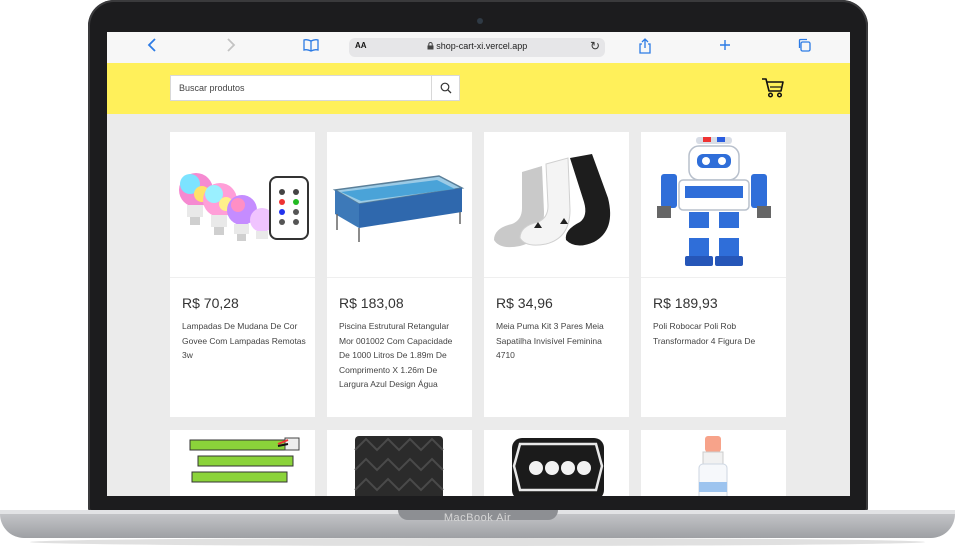 The height and width of the screenshot is (549, 955). I want to click on share-icon, so click(645, 47).